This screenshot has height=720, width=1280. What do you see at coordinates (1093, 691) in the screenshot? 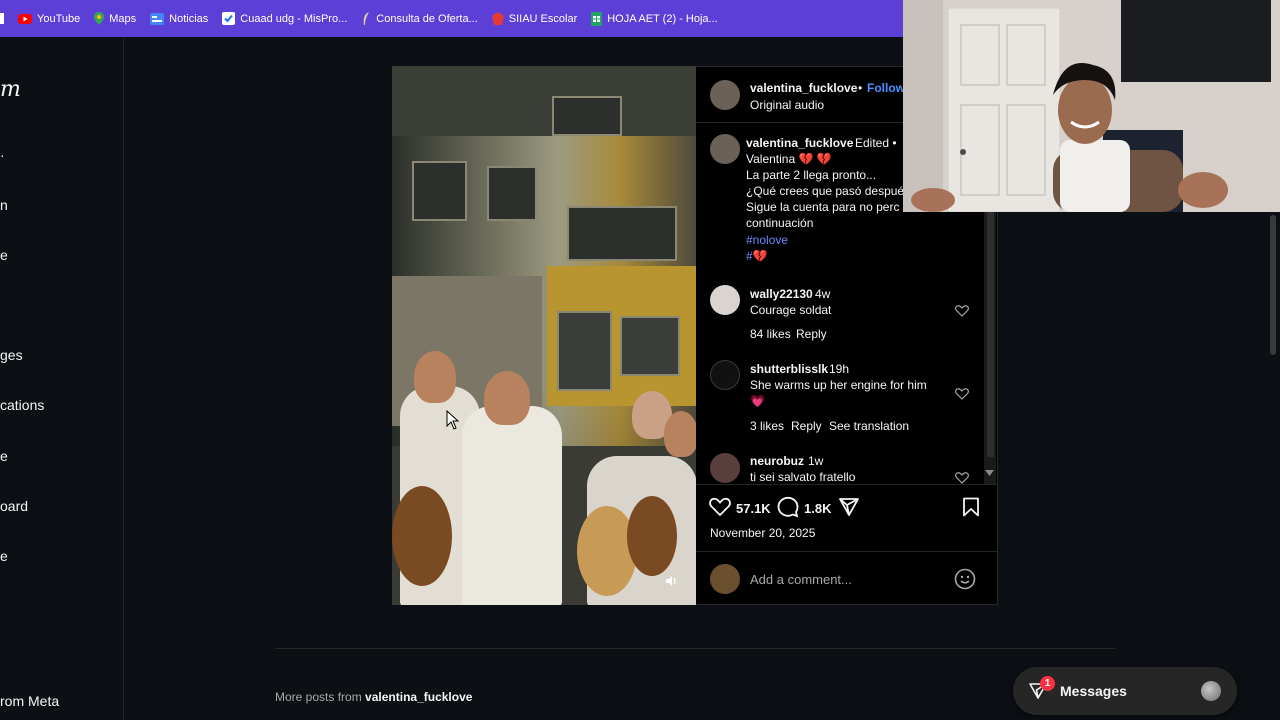
I see `messages-label: Messages` at bounding box center [1093, 691].